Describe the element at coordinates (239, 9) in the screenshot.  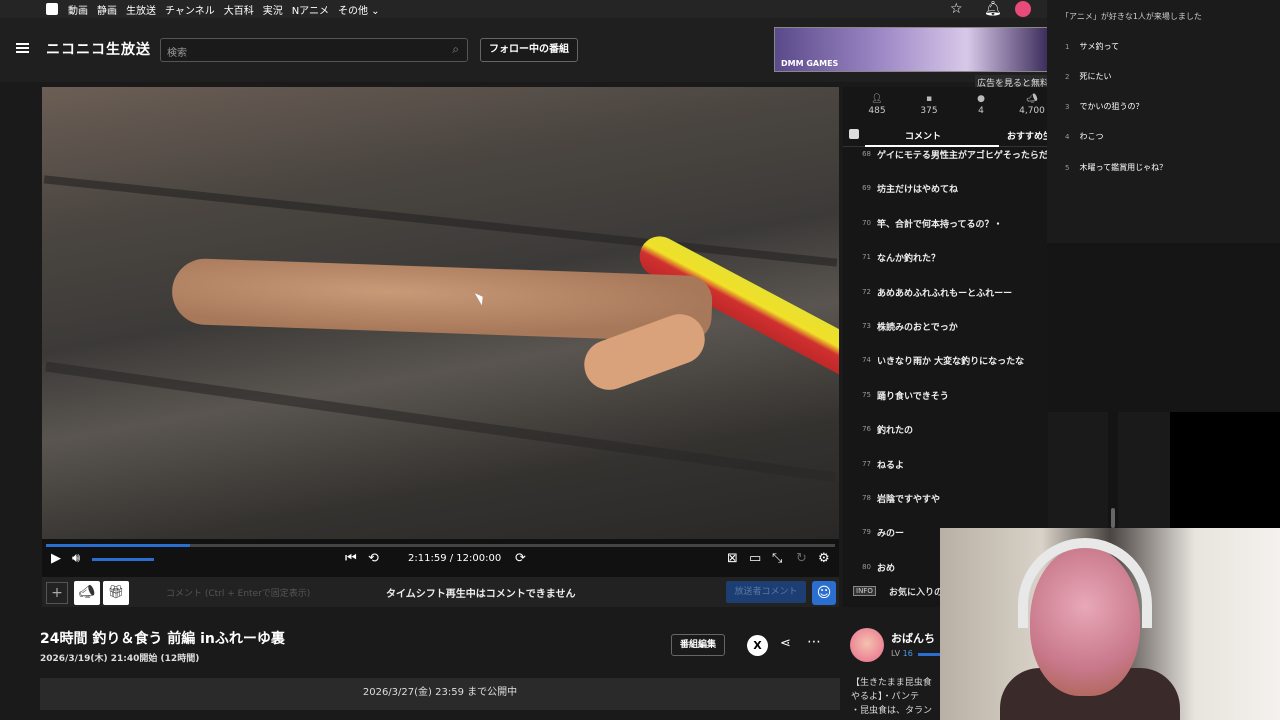
I see `global-link-dic: 大百科` at that location.